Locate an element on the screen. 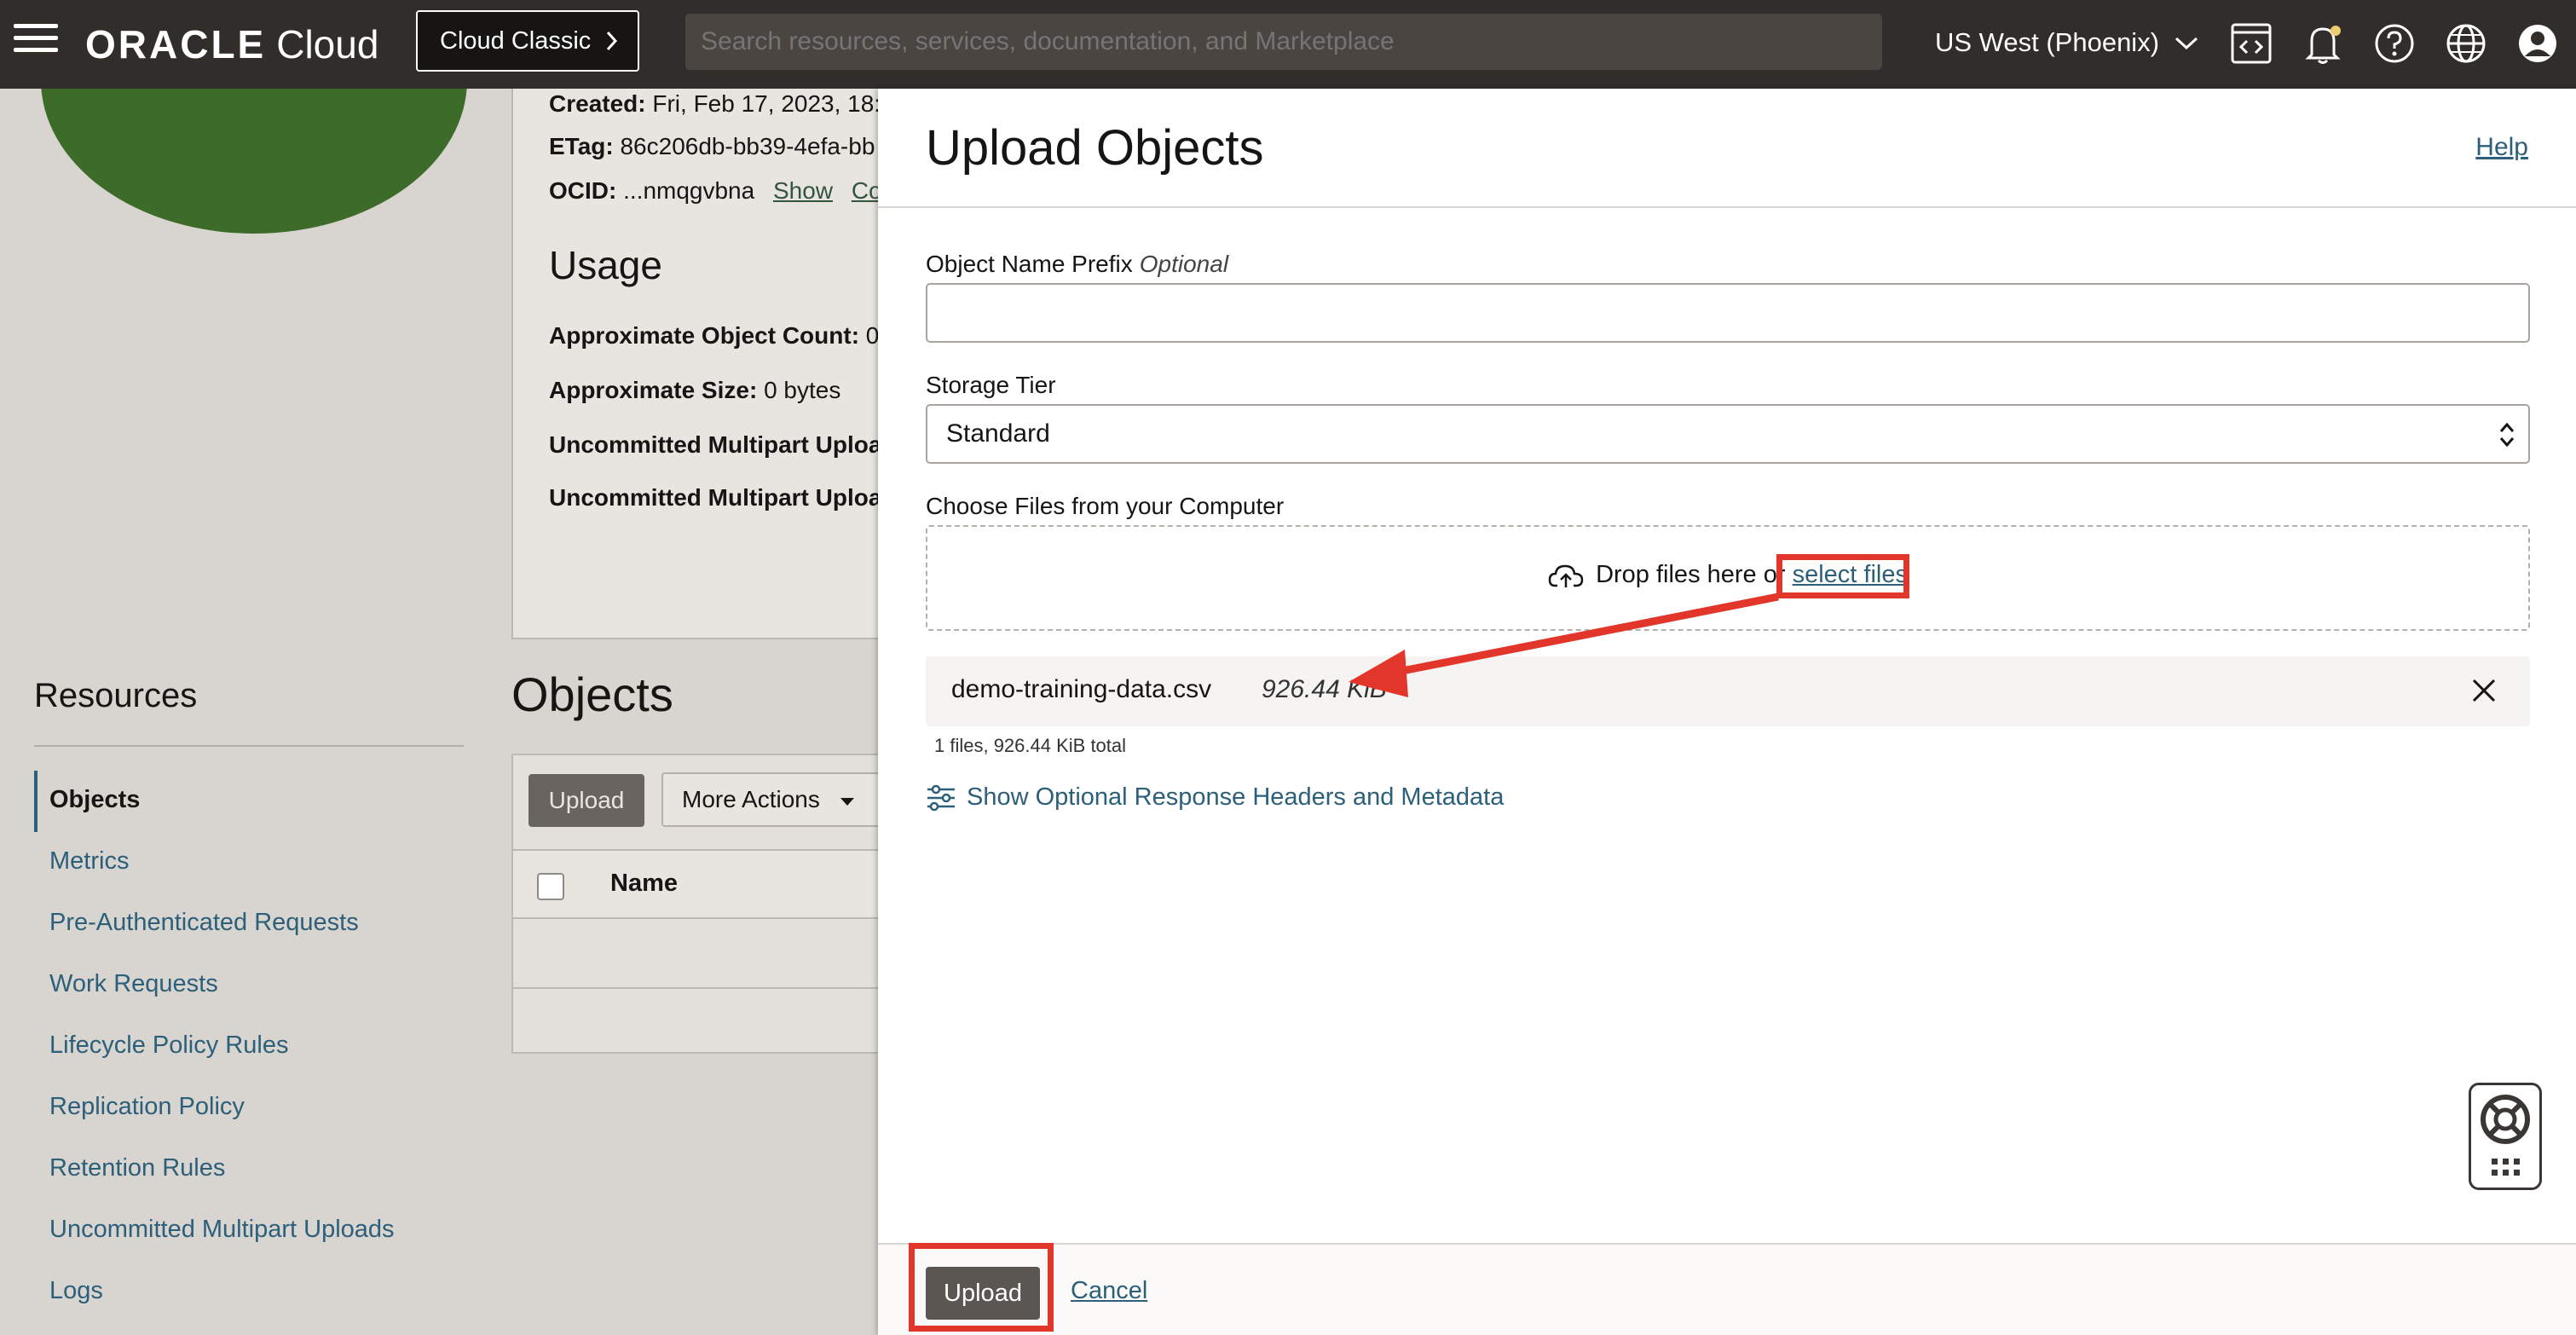 Image resolution: width=2576 pixels, height=1335 pixels. oracle-cloud-logo: ORACLE Cloud is located at coordinates (231, 44).